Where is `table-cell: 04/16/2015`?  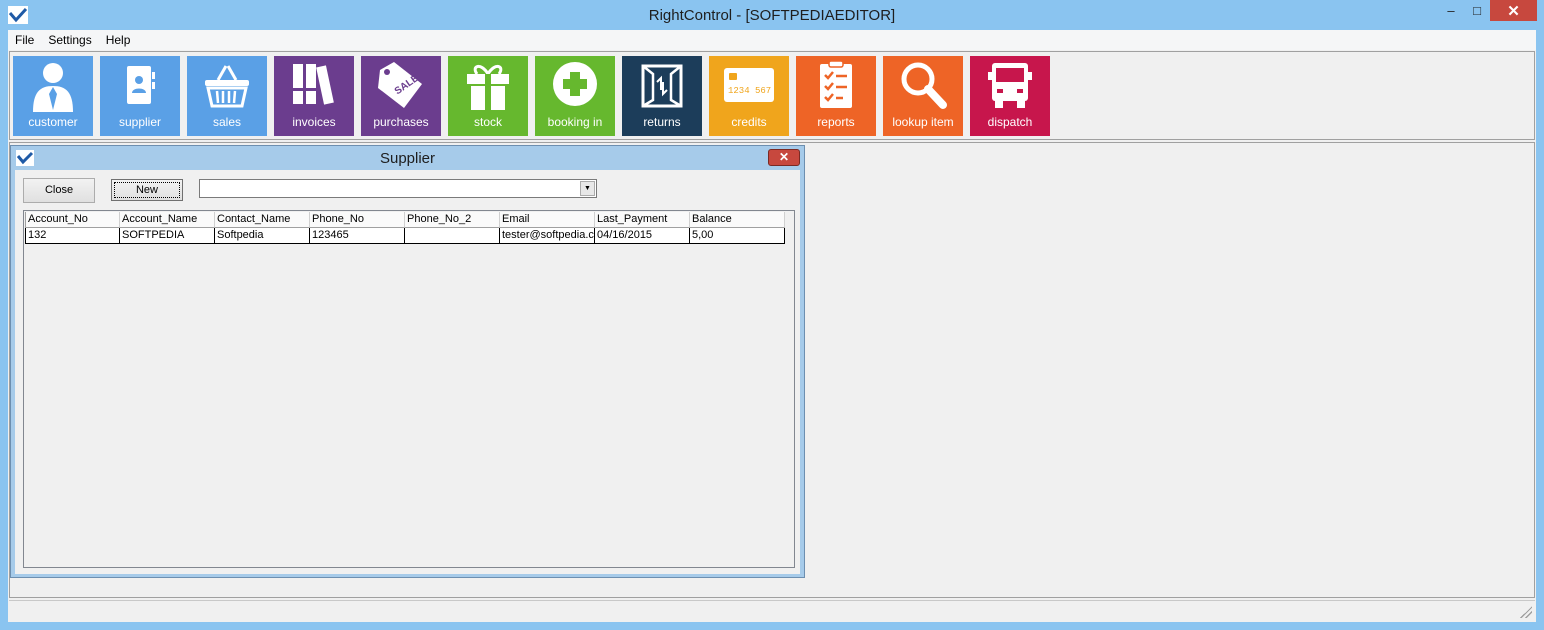 table-cell: 04/16/2015 is located at coordinates (642, 236).